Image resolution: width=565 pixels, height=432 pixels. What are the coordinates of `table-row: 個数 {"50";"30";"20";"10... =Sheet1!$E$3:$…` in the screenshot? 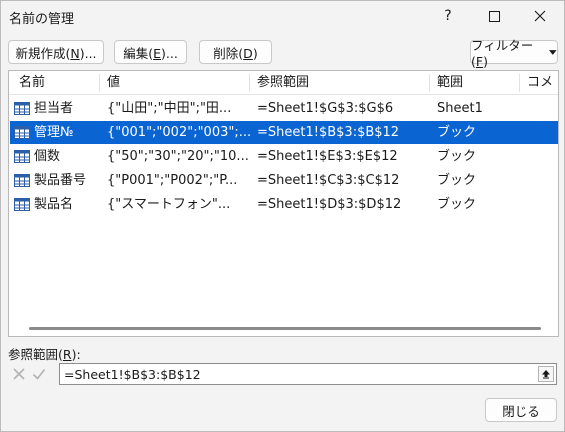 It's located at (284, 156).